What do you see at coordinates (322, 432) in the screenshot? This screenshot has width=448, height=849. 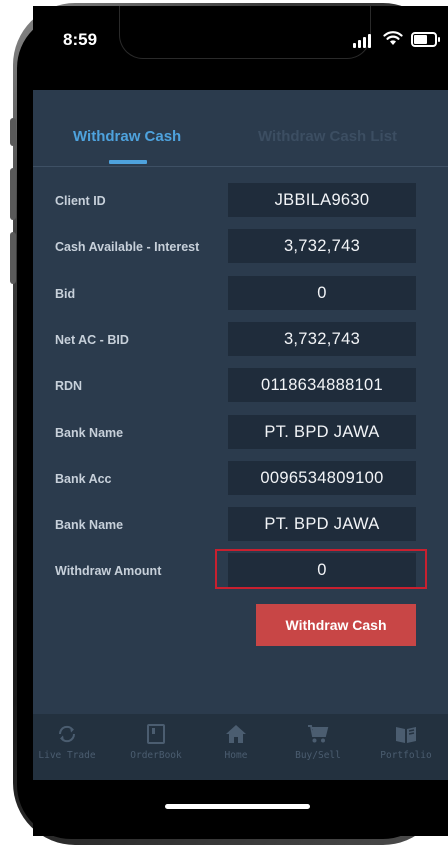 I see `bank-name-value: PT. BPD JAWA` at bounding box center [322, 432].